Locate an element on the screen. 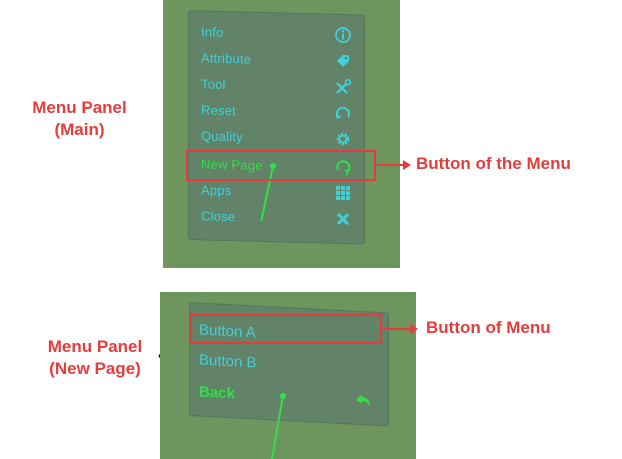 The image size is (622, 459). menu-item-quality: Quality is located at coordinates (276, 137).